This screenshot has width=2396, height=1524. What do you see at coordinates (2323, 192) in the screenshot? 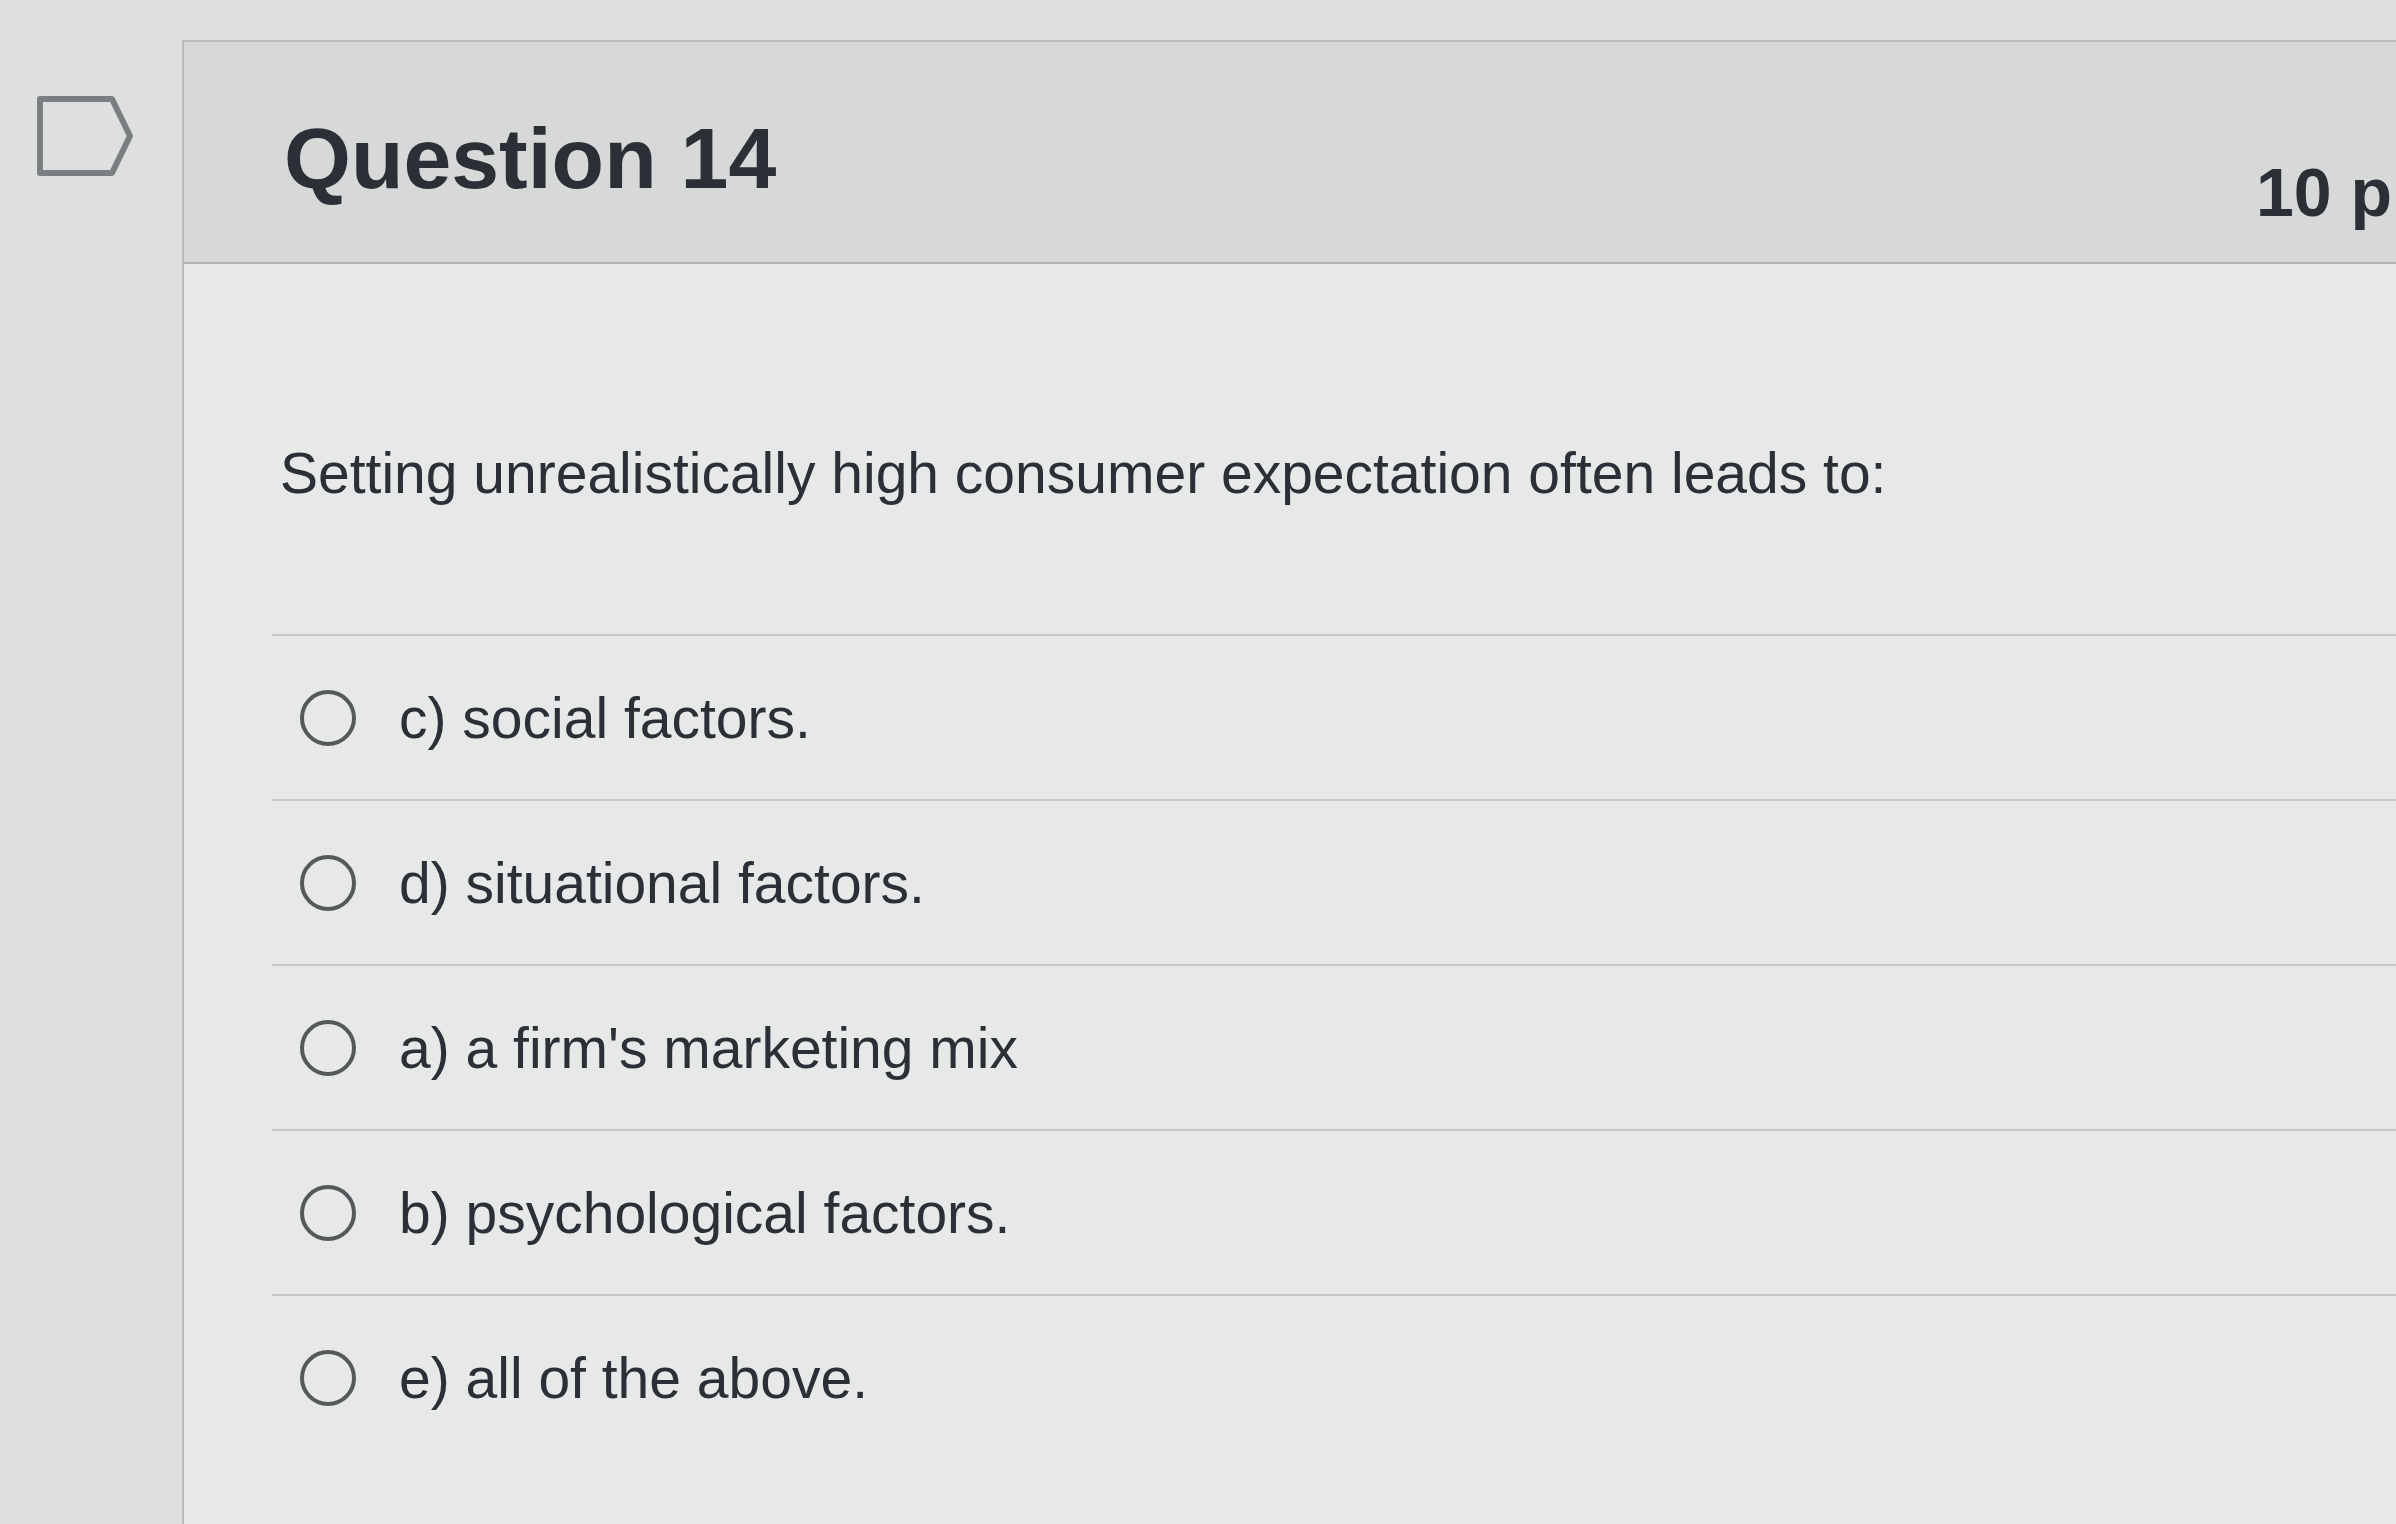
I see `question-points: 10 p` at bounding box center [2323, 192].